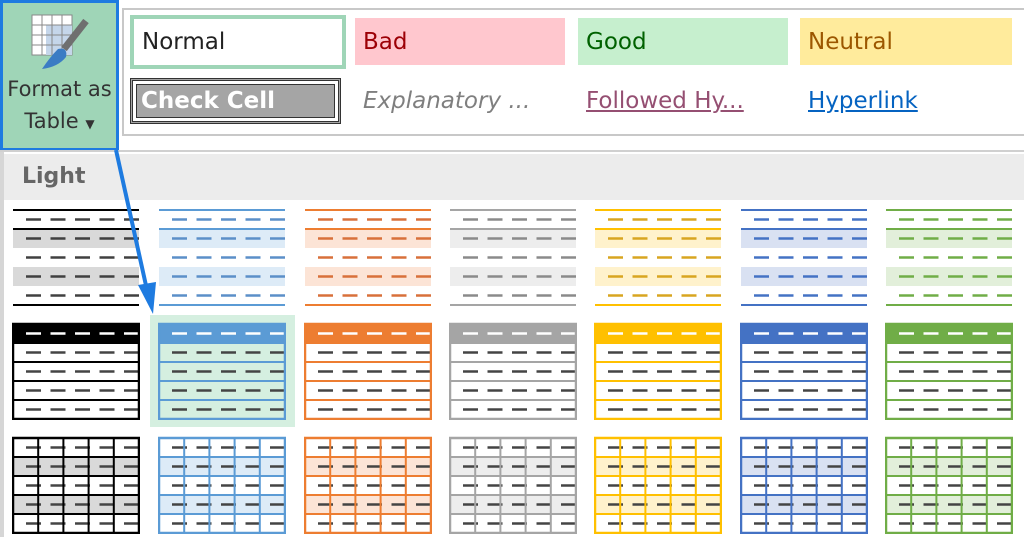 The image size is (1024, 537). I want to click on format-as-label: Format as, so click(59, 89).